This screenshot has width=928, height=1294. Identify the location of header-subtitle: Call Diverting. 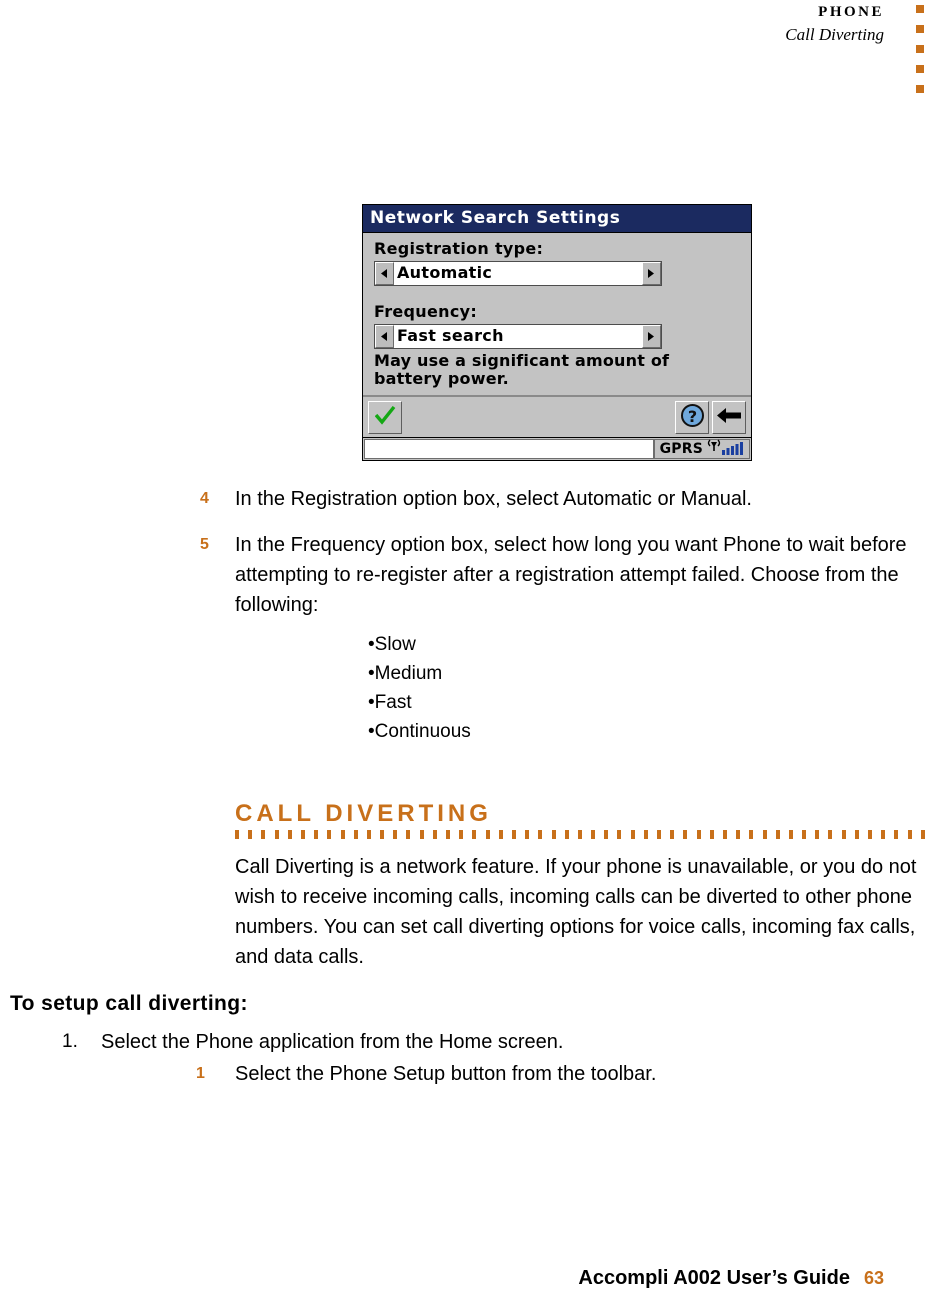
(834, 34).